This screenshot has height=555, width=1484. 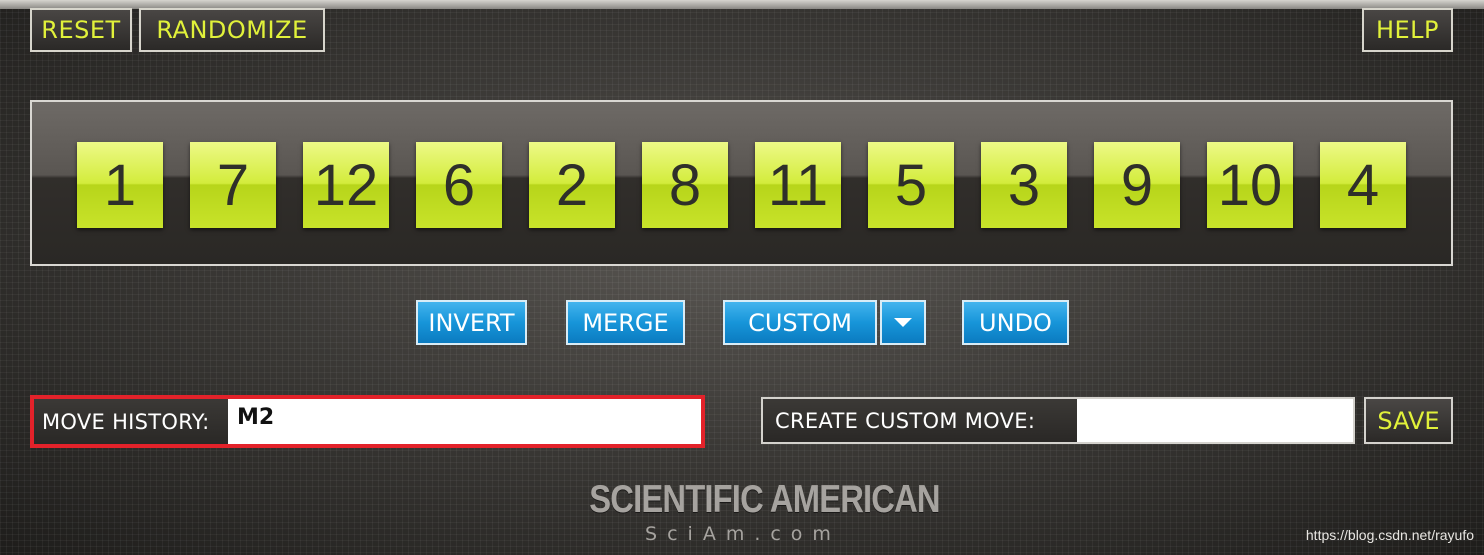 I want to click on number-tile: 1, so click(x=120, y=185).